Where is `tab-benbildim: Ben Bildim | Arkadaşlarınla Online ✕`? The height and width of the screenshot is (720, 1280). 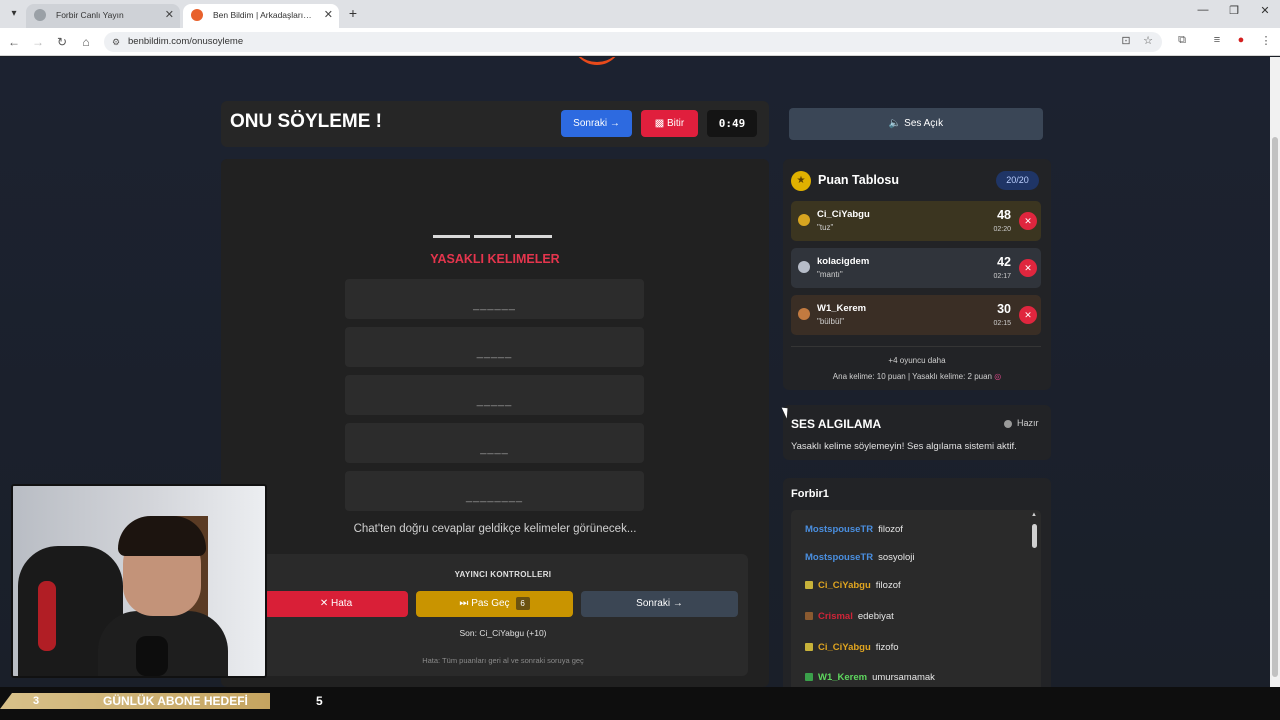 tab-benbildim: Ben Bildim | Arkadaşlarınla Online ✕ is located at coordinates (261, 16).